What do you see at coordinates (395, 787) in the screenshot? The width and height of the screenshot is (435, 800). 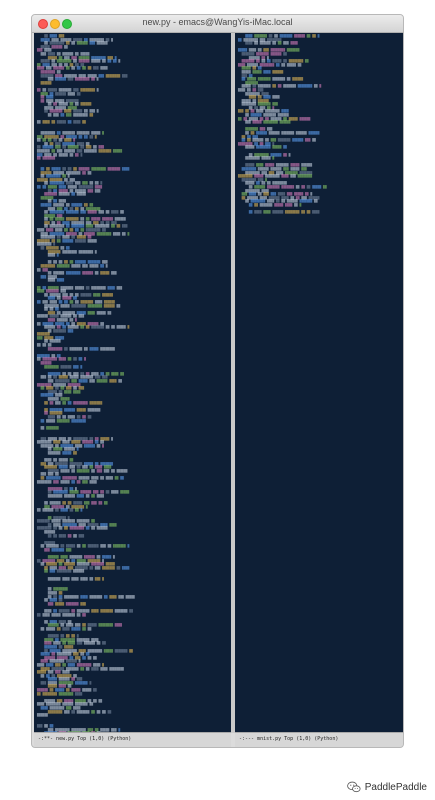 I see `watermark-text: PaddlePaddle` at bounding box center [395, 787].